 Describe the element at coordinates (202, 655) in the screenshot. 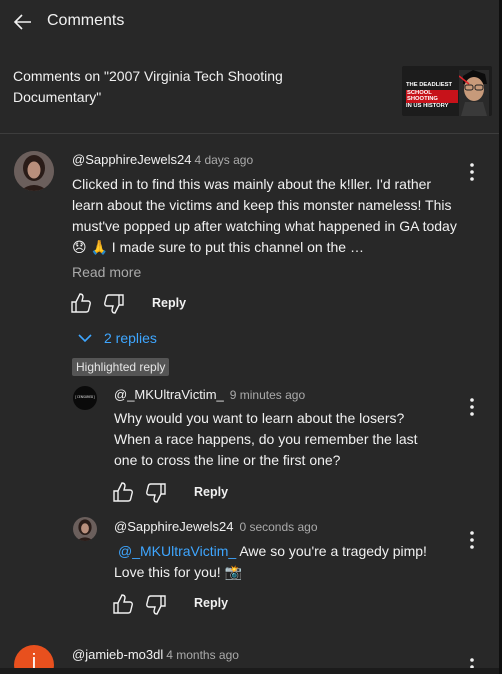

I see `comment-time: 4 months ago` at that location.